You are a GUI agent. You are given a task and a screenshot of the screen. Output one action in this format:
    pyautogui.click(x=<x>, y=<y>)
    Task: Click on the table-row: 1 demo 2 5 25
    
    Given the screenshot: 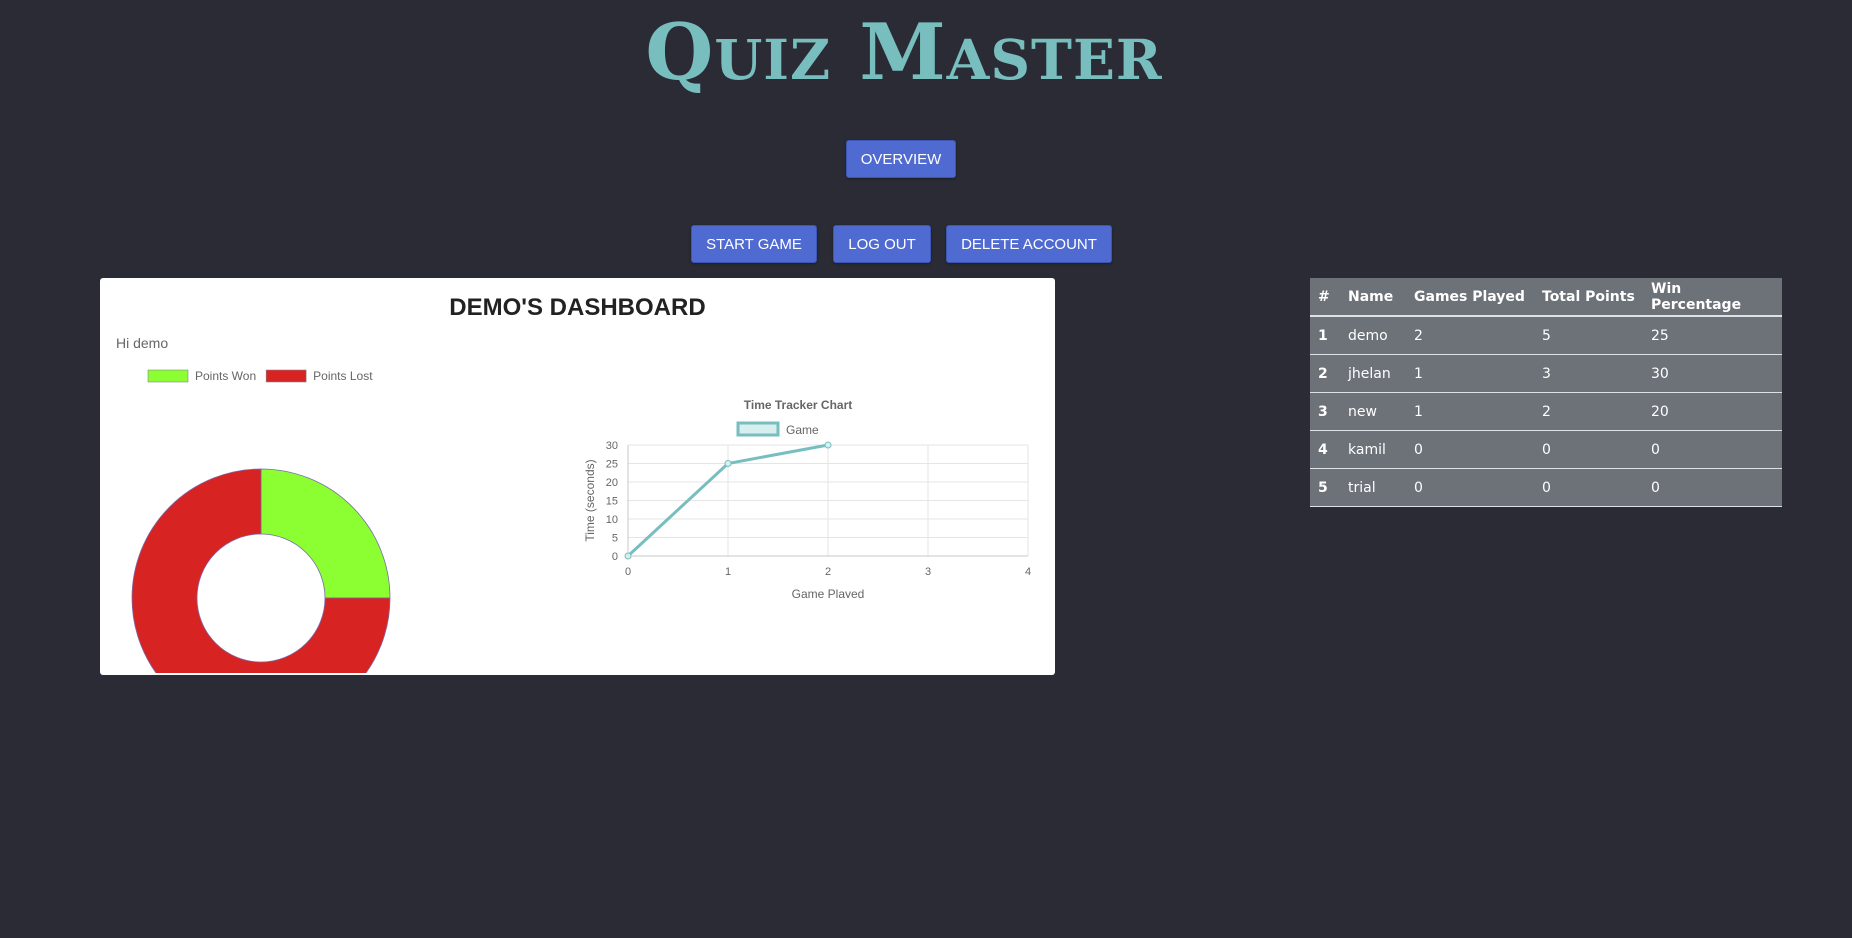 What is the action you would take?
    pyautogui.click(x=1546, y=335)
    